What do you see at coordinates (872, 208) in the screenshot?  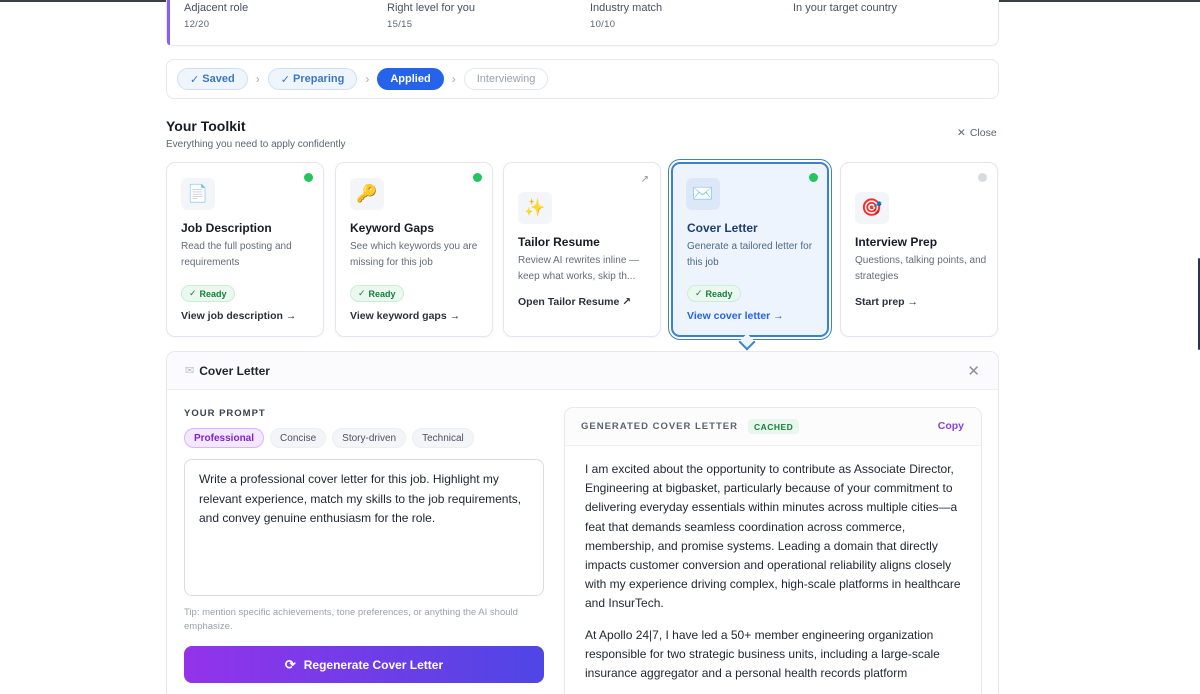 I see `target-icon: 🎯` at bounding box center [872, 208].